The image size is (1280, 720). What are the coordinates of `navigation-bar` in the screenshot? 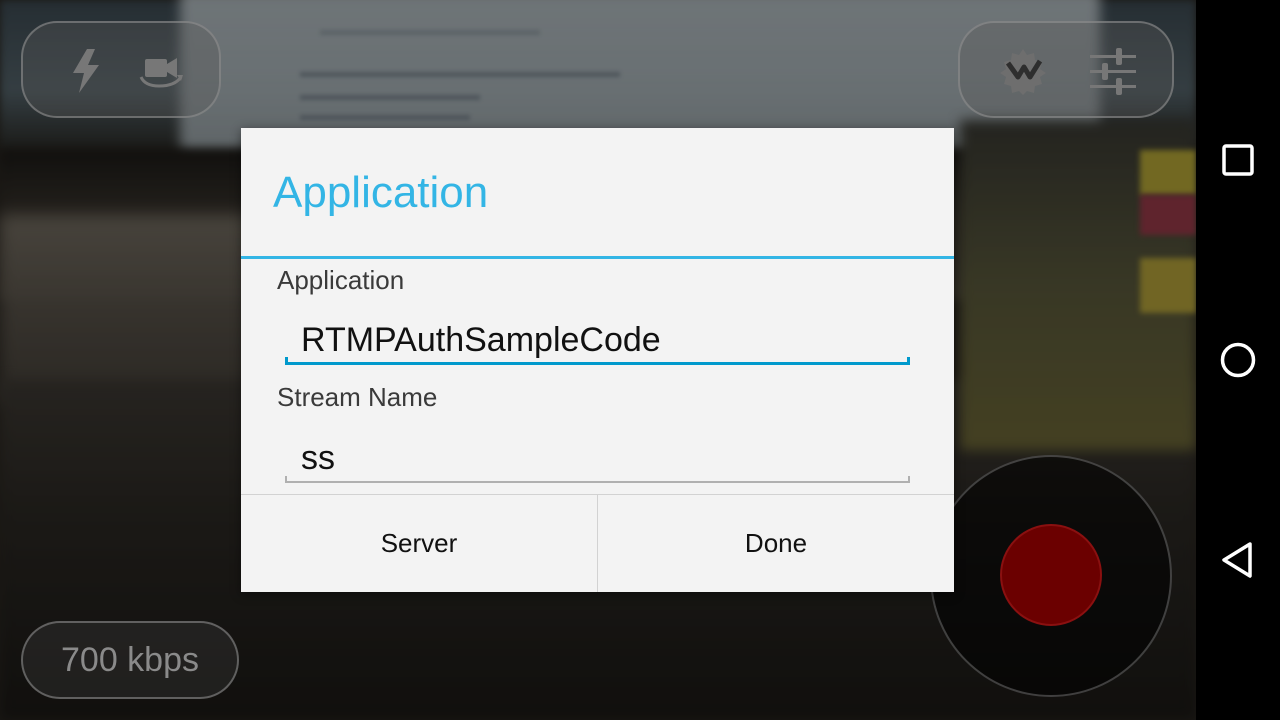 It's located at (1238, 360).